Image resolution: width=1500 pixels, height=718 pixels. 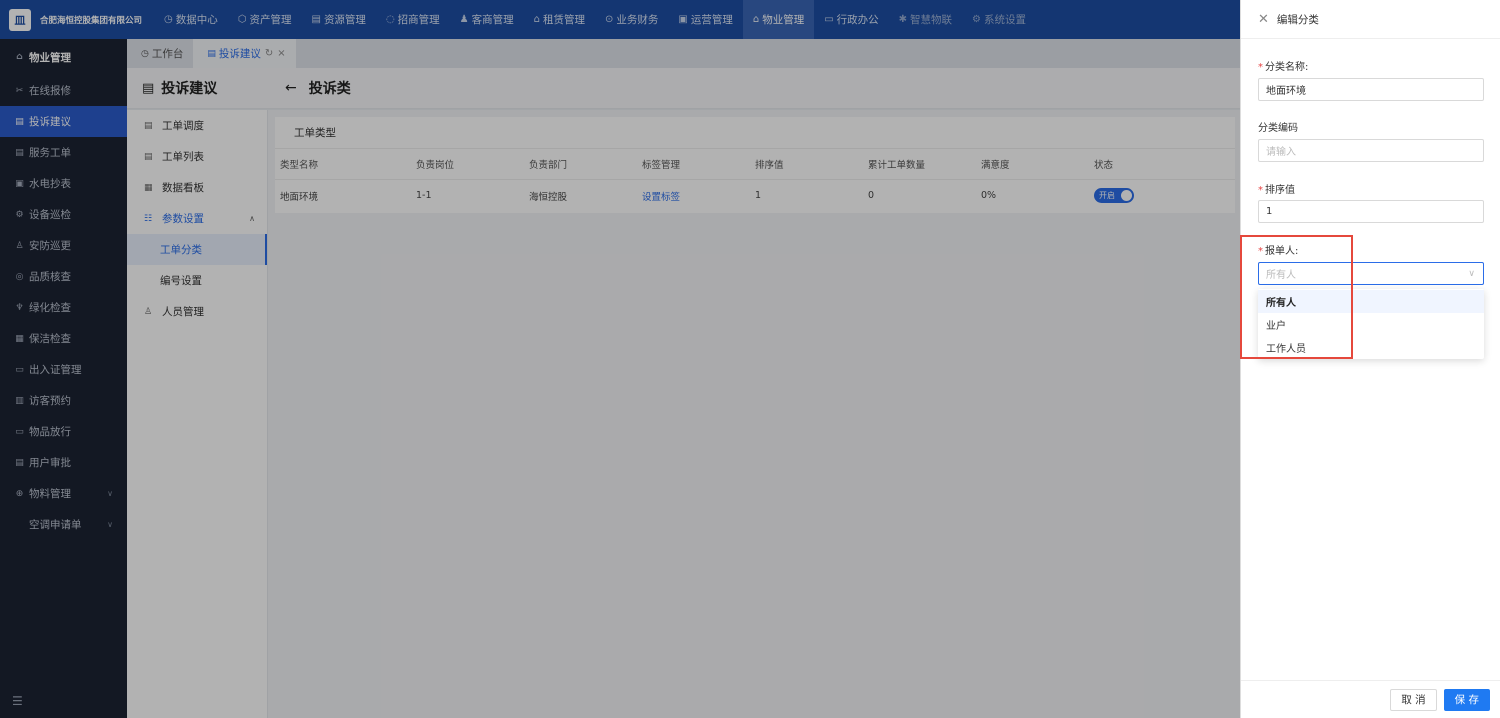 I want to click on category-name-input: 地面环境, so click(x=1371, y=89).